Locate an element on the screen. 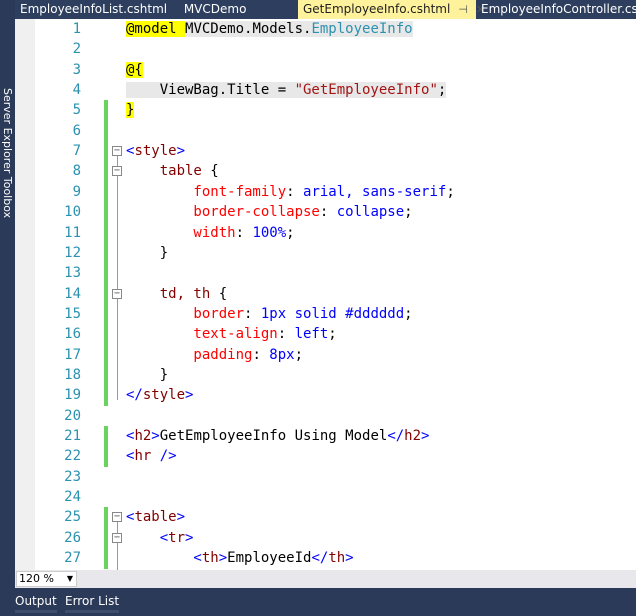 Image resolution: width=636 pixels, height=616 pixels. token: text-align is located at coordinates (202, 334).